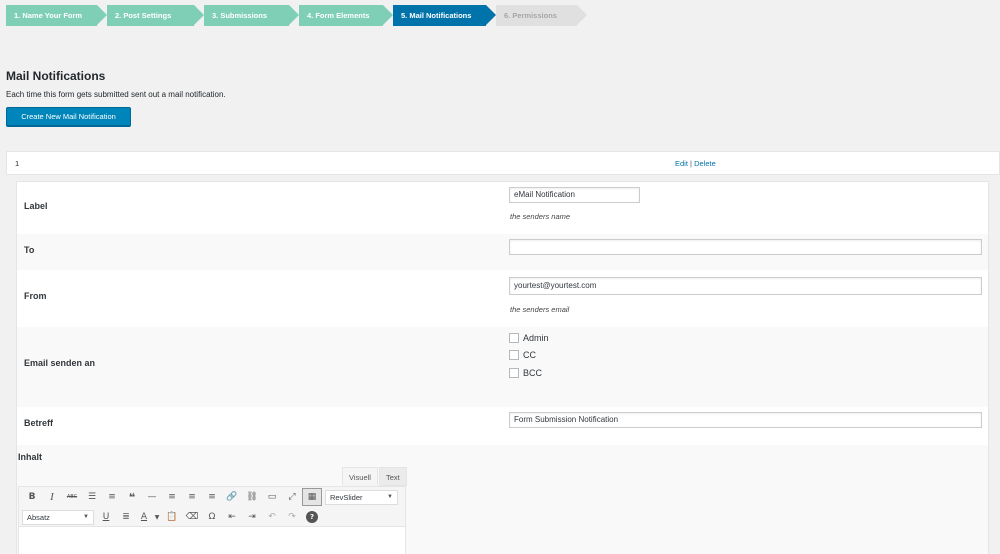 This screenshot has width=1000, height=554. I want to click on redo-icon: ↷, so click(292, 517).